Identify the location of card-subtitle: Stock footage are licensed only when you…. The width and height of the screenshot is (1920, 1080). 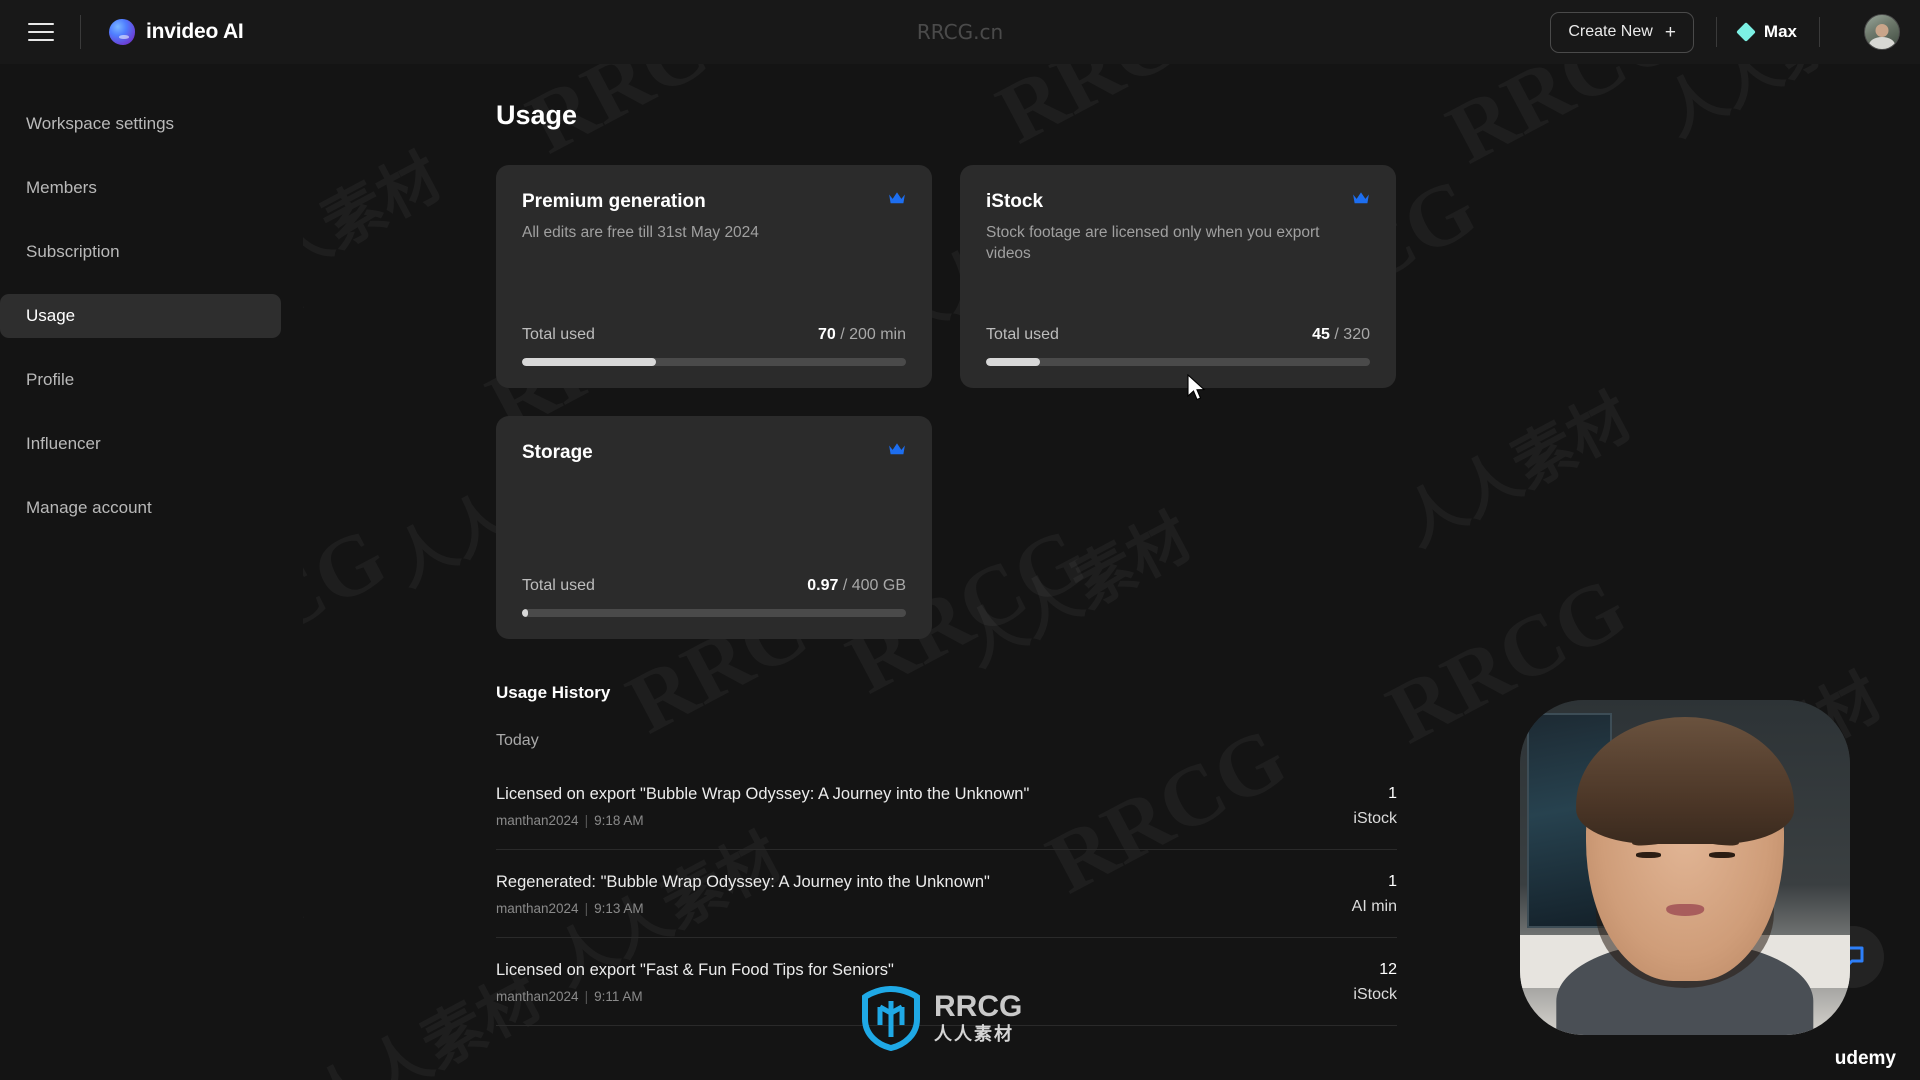
(1153, 243).